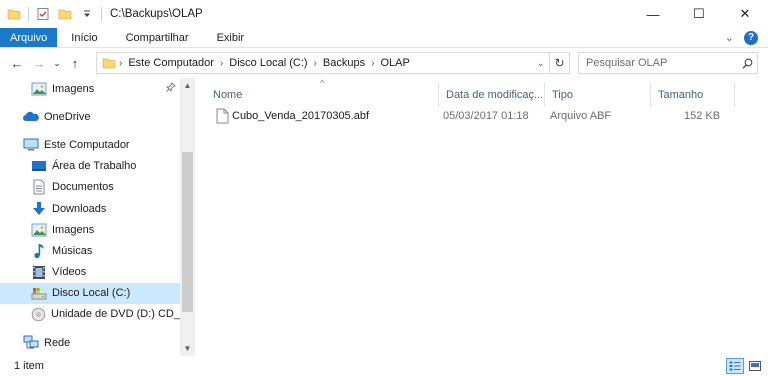 The image size is (768, 376). I want to click on nav-item-imagens: Imagens, so click(90, 229).